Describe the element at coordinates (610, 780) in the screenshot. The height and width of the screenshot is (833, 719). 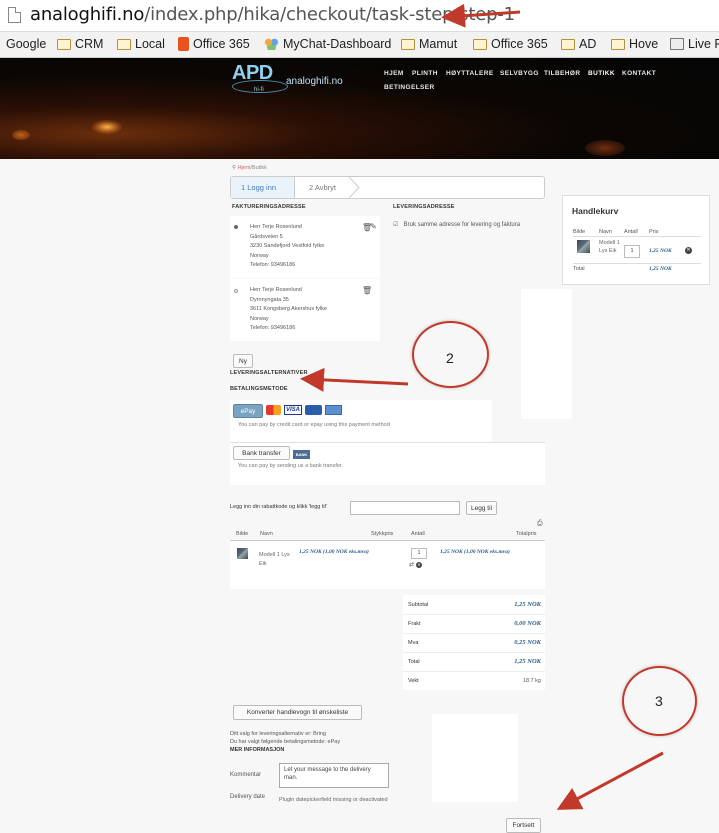
I see `arrow-to-continue` at that location.